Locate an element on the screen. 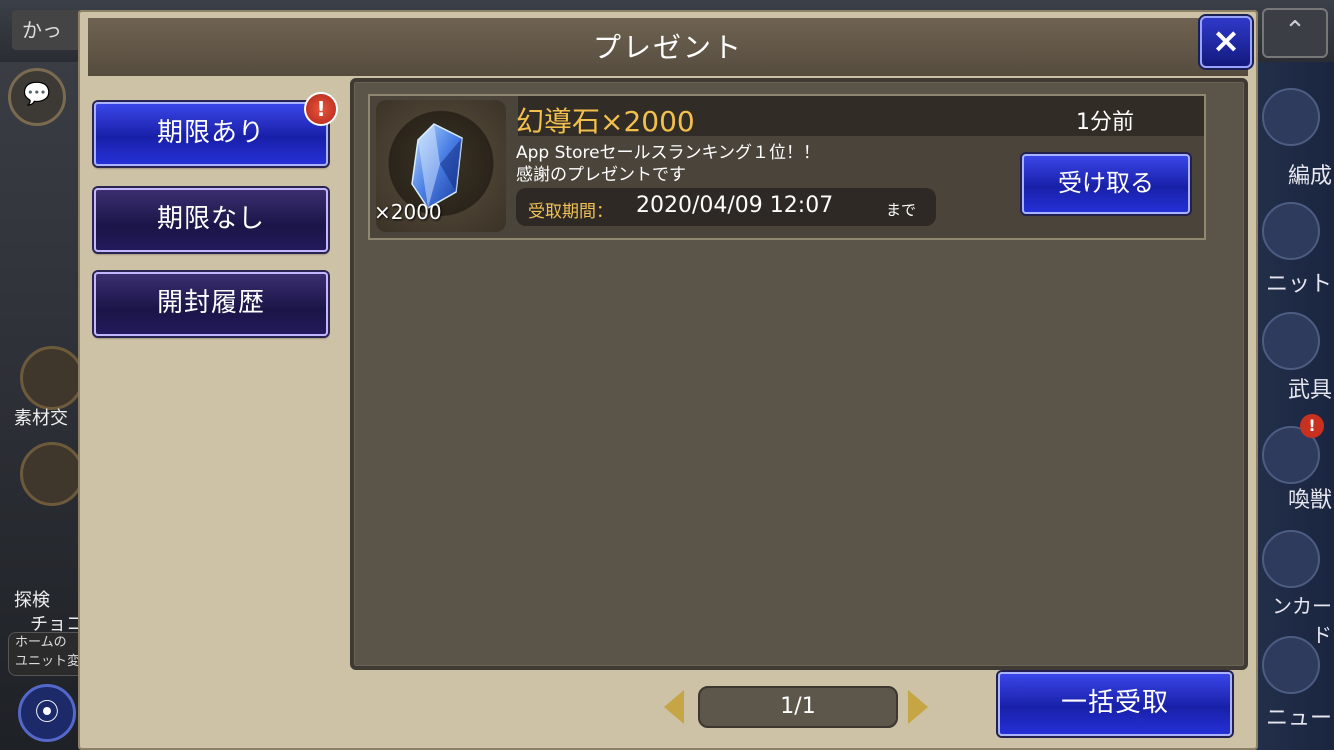 The height and width of the screenshot is (750, 1334). item-description-line2: 感謝のプレゼントです is located at coordinates (601, 175).